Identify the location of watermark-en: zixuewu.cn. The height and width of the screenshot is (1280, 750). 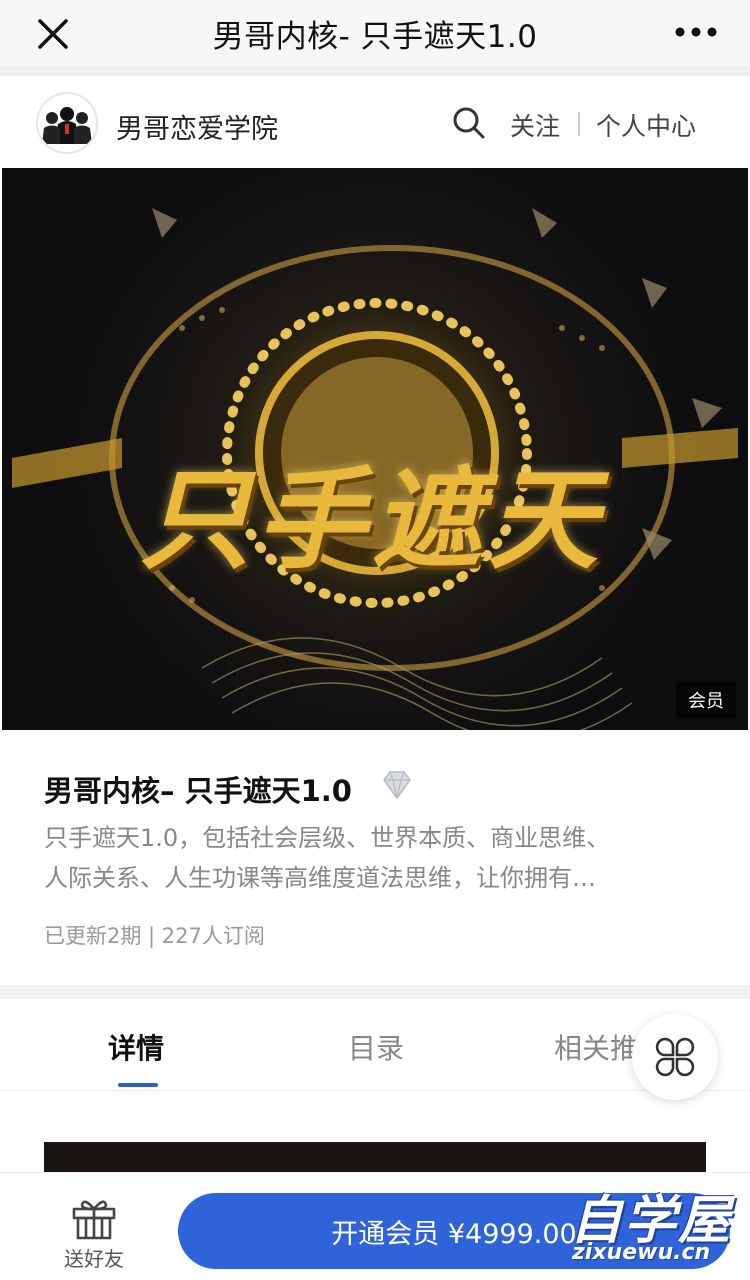
(641, 1252).